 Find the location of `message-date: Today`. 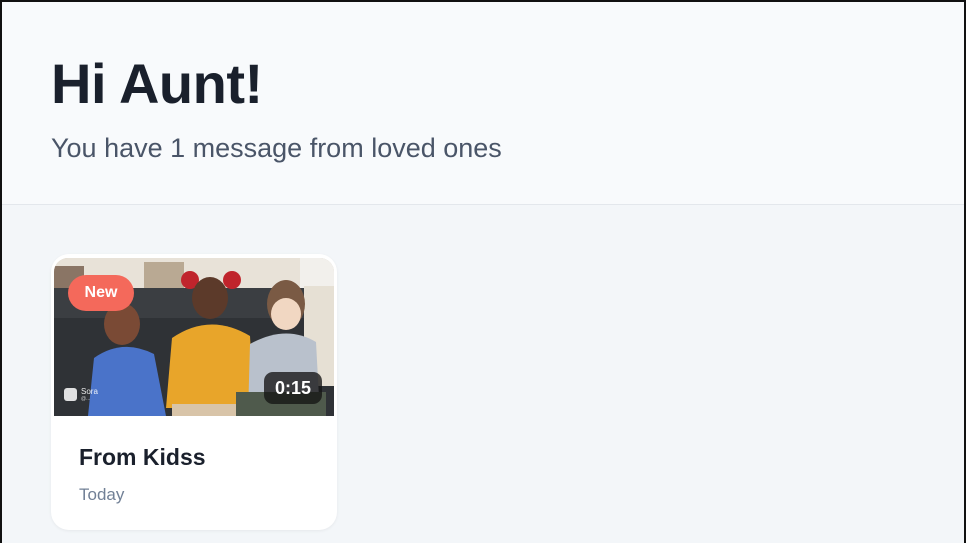

message-date: Today is located at coordinates (102, 494).